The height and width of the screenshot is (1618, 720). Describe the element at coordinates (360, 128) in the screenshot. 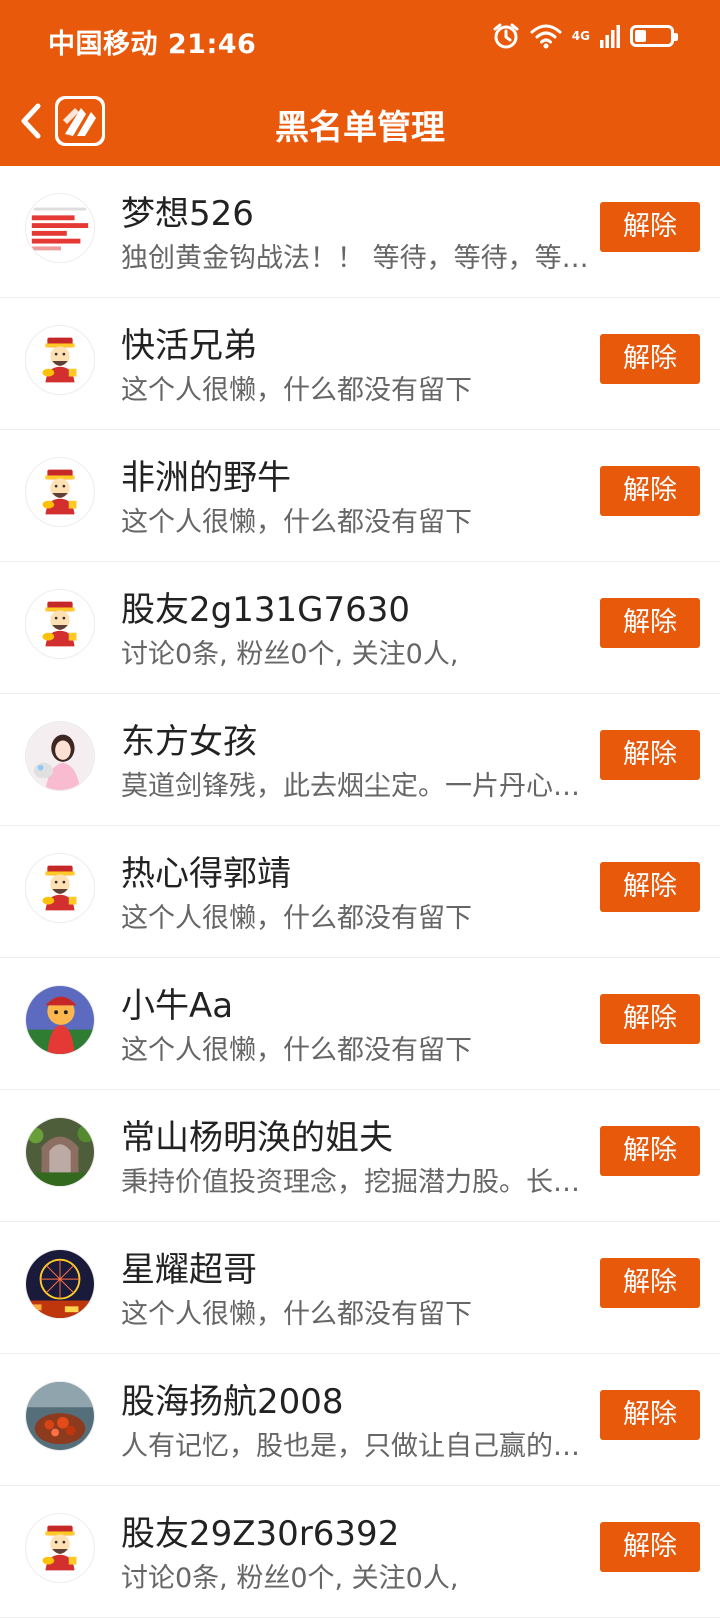

I see `page-title: 黑名单管理` at that location.